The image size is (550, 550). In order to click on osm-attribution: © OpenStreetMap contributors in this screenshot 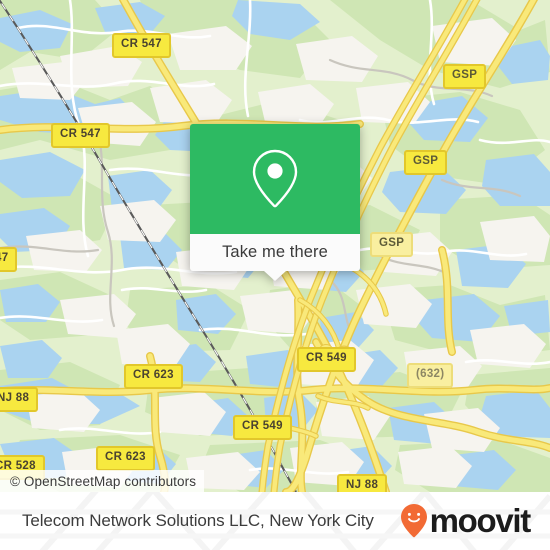, I will do `click(102, 481)`.